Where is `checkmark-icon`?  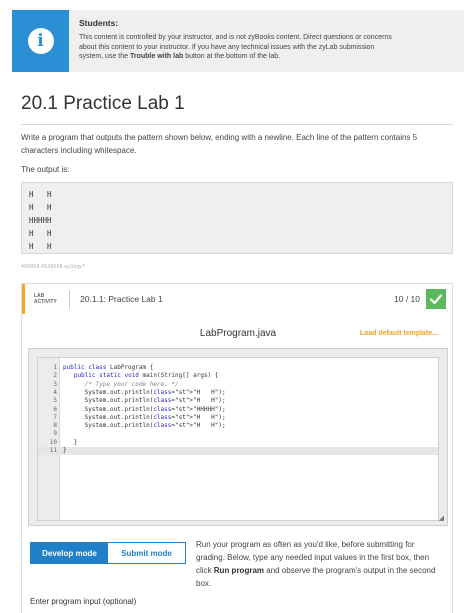
checkmark-icon is located at coordinates (436, 299).